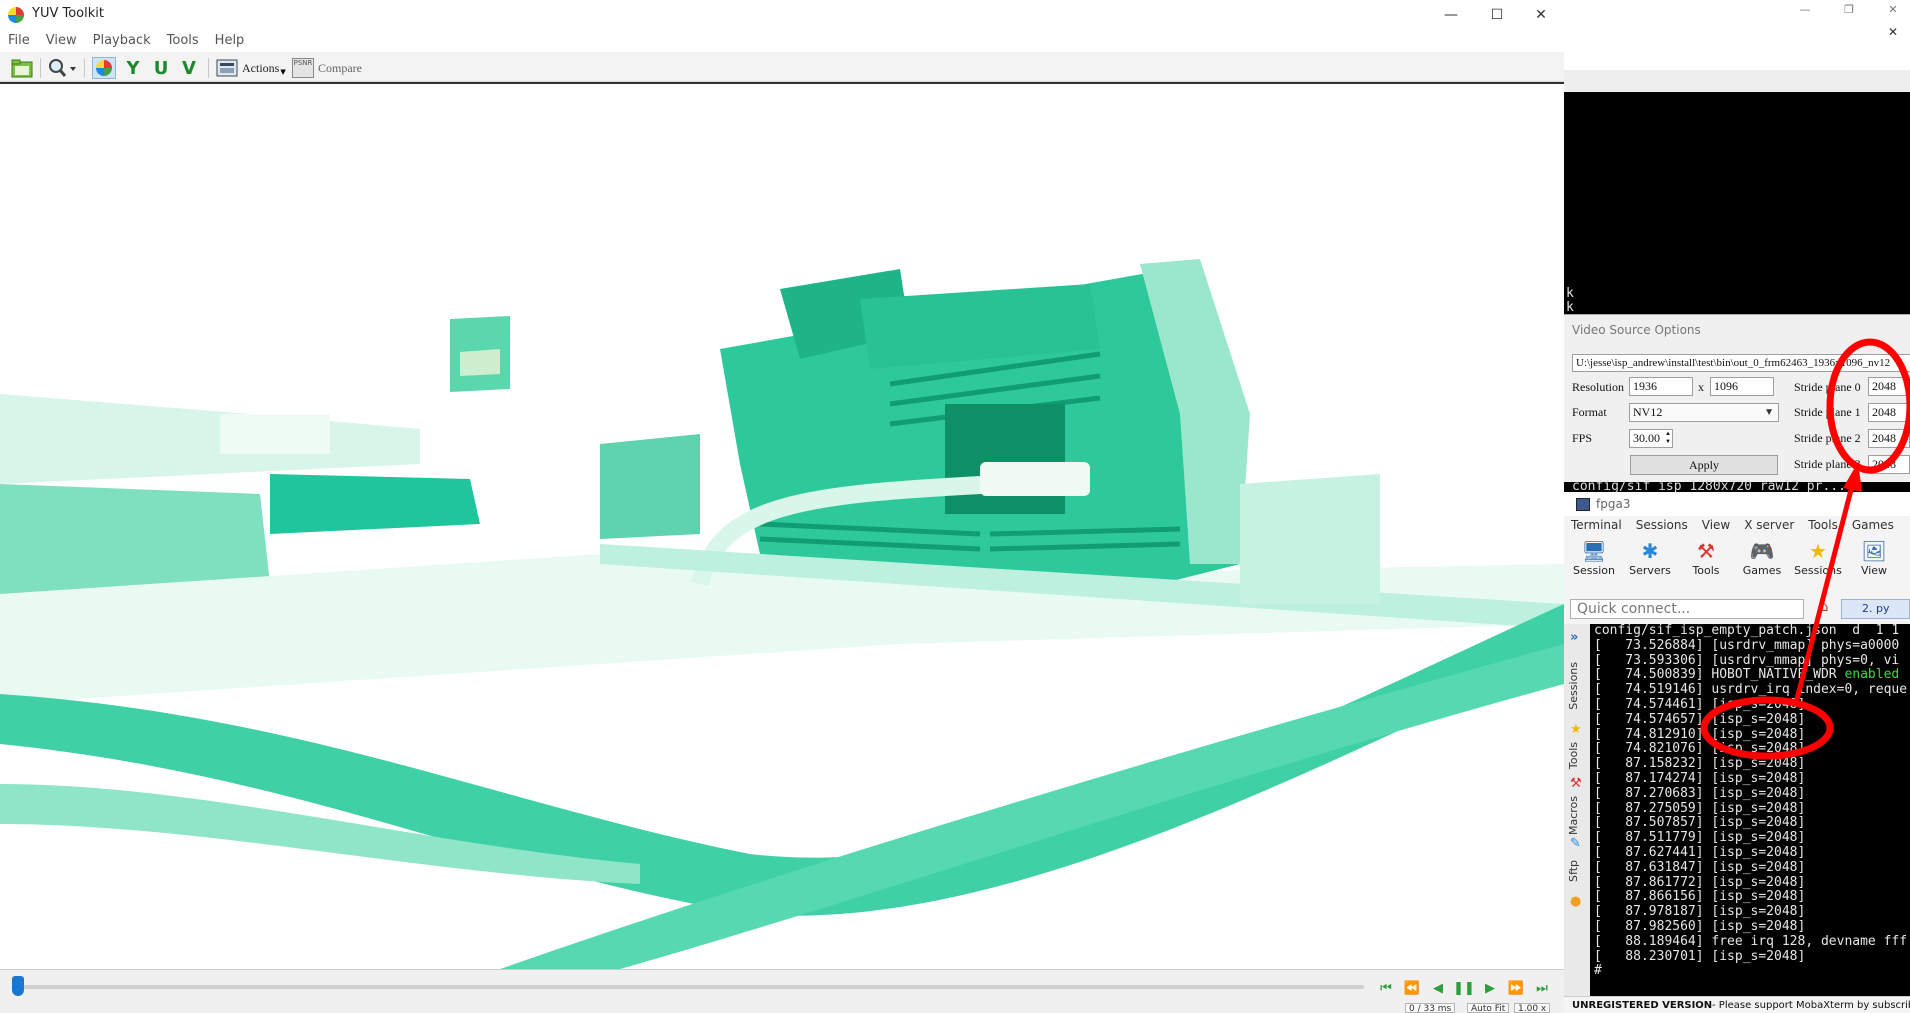 The image size is (1910, 1013). Describe the element at coordinates (1613, 504) in the screenshot. I see `mobaxterm-title: fpga3` at that location.